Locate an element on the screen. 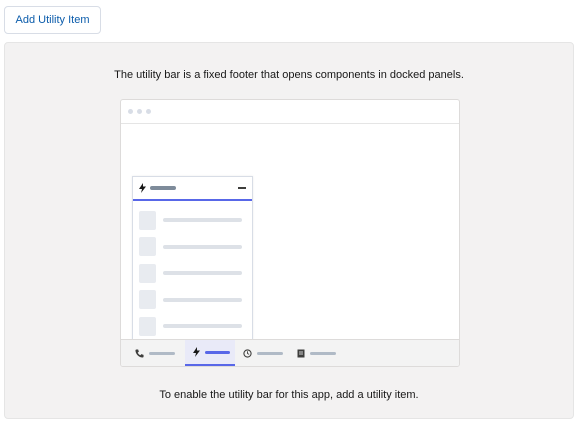 This screenshot has height=423, width=576. docked-panel-list is located at coordinates (190, 273).